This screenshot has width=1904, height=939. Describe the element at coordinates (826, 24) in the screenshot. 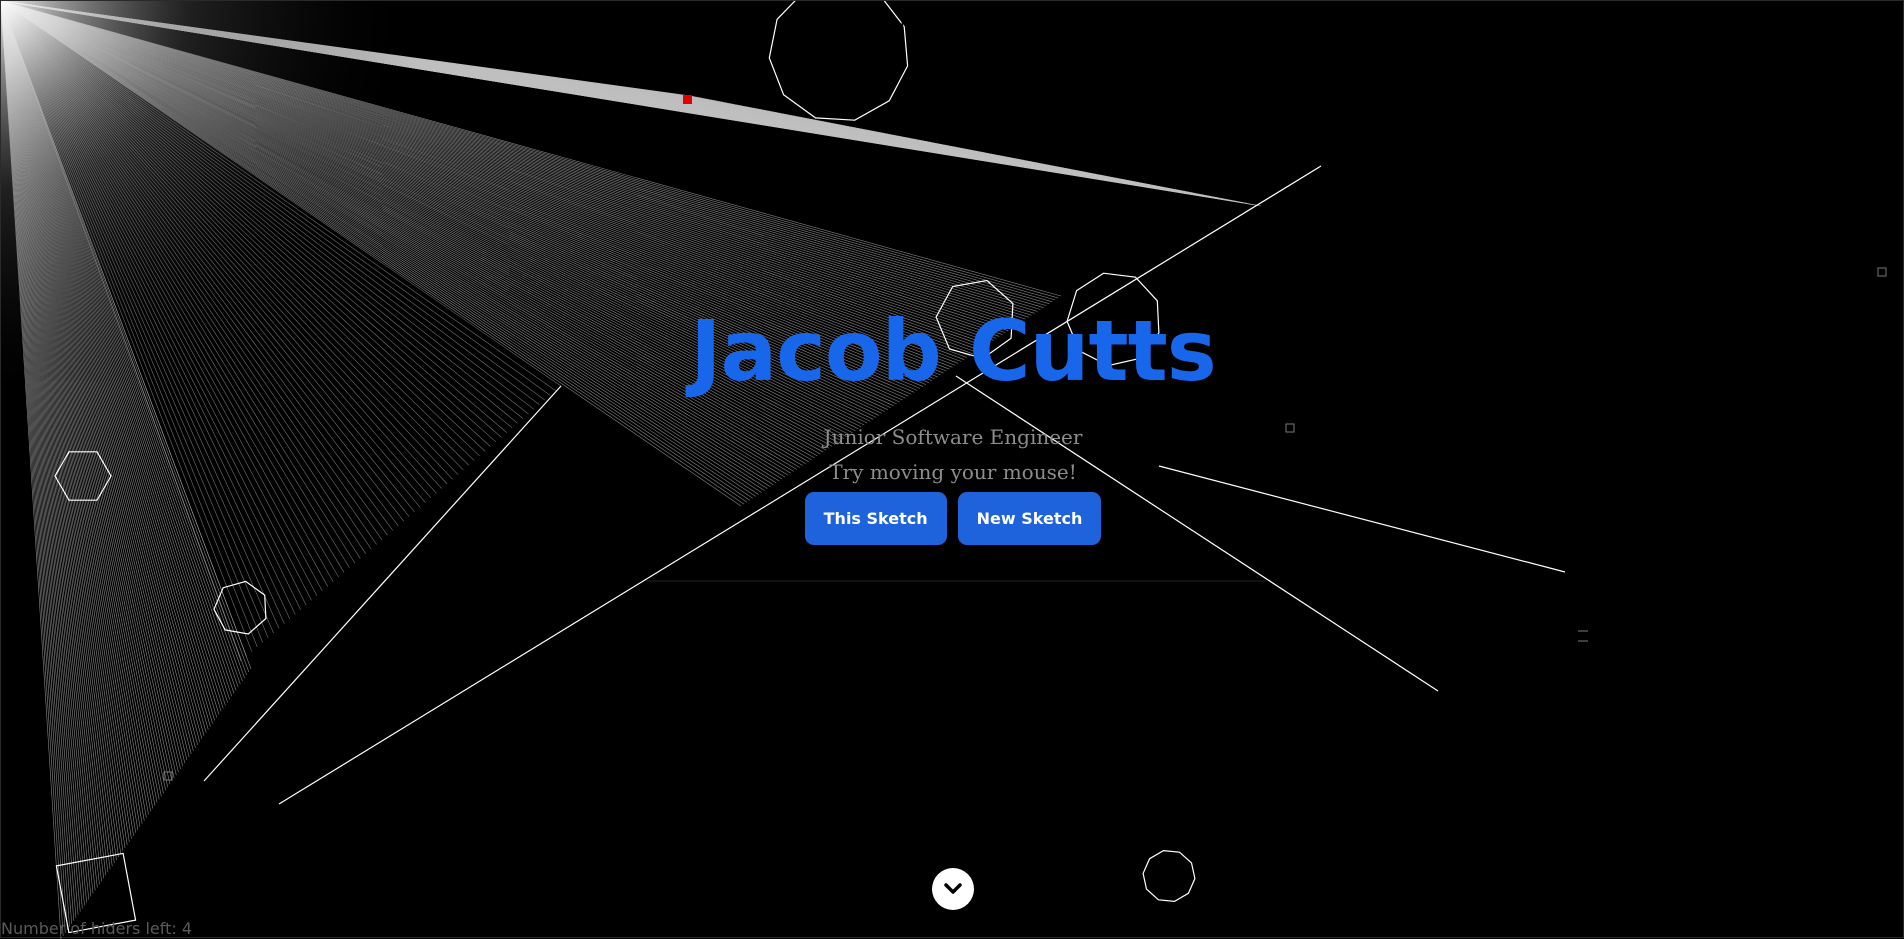

I see `nav-projects: PROJECTS` at that location.